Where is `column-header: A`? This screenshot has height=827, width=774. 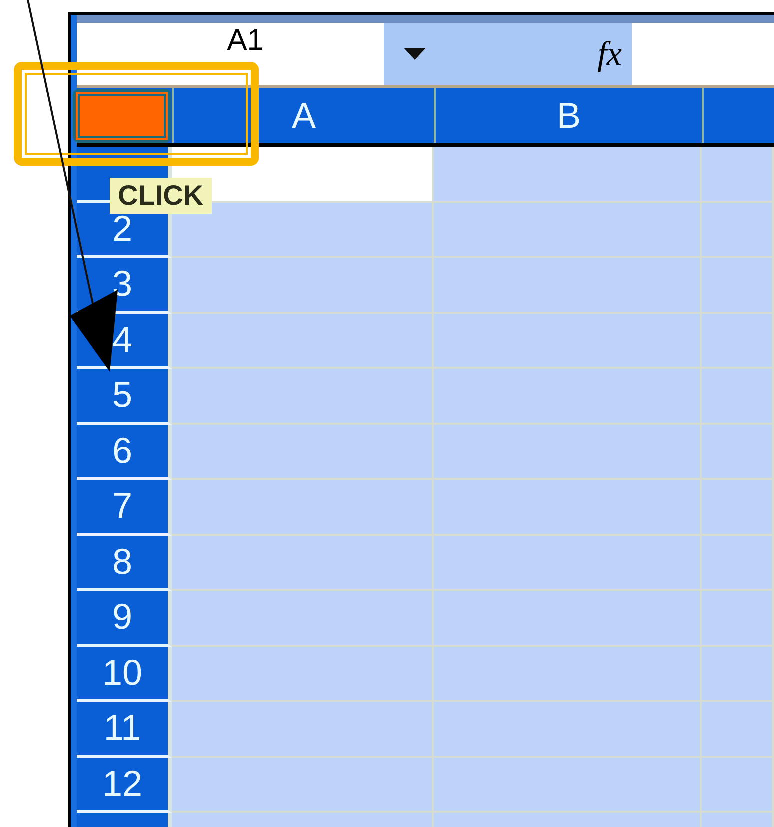 column-header: A is located at coordinates (303, 115).